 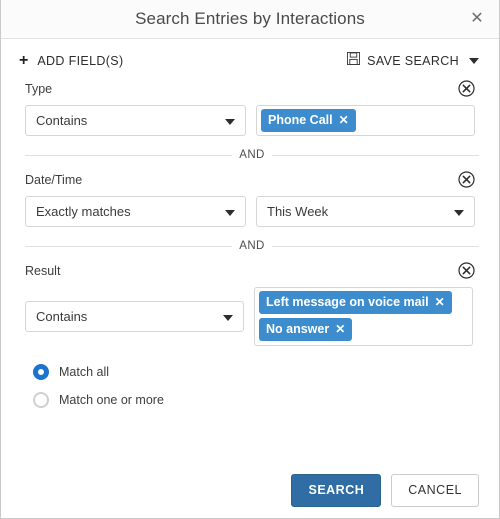 What do you see at coordinates (474, 60) in the screenshot?
I see `chevron-down-icon` at bounding box center [474, 60].